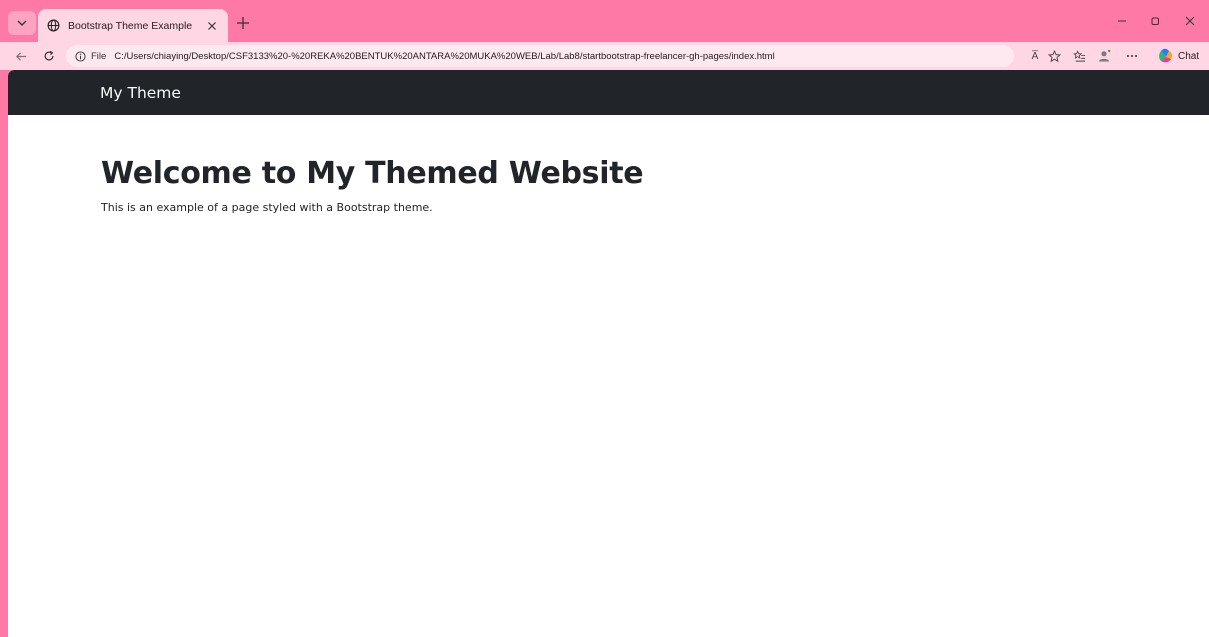 The image size is (1209, 637). I want to click on tab-strip: Bootstrap Theme Example, so click(604, 21).